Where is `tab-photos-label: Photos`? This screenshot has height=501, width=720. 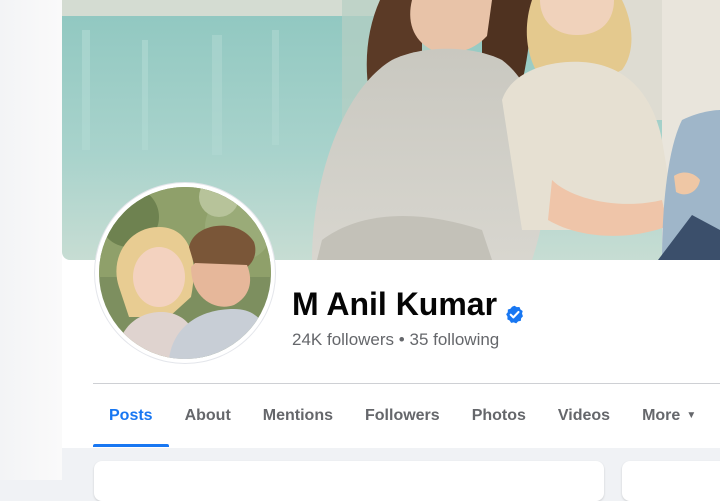 tab-photos-label: Photos is located at coordinates (498, 415).